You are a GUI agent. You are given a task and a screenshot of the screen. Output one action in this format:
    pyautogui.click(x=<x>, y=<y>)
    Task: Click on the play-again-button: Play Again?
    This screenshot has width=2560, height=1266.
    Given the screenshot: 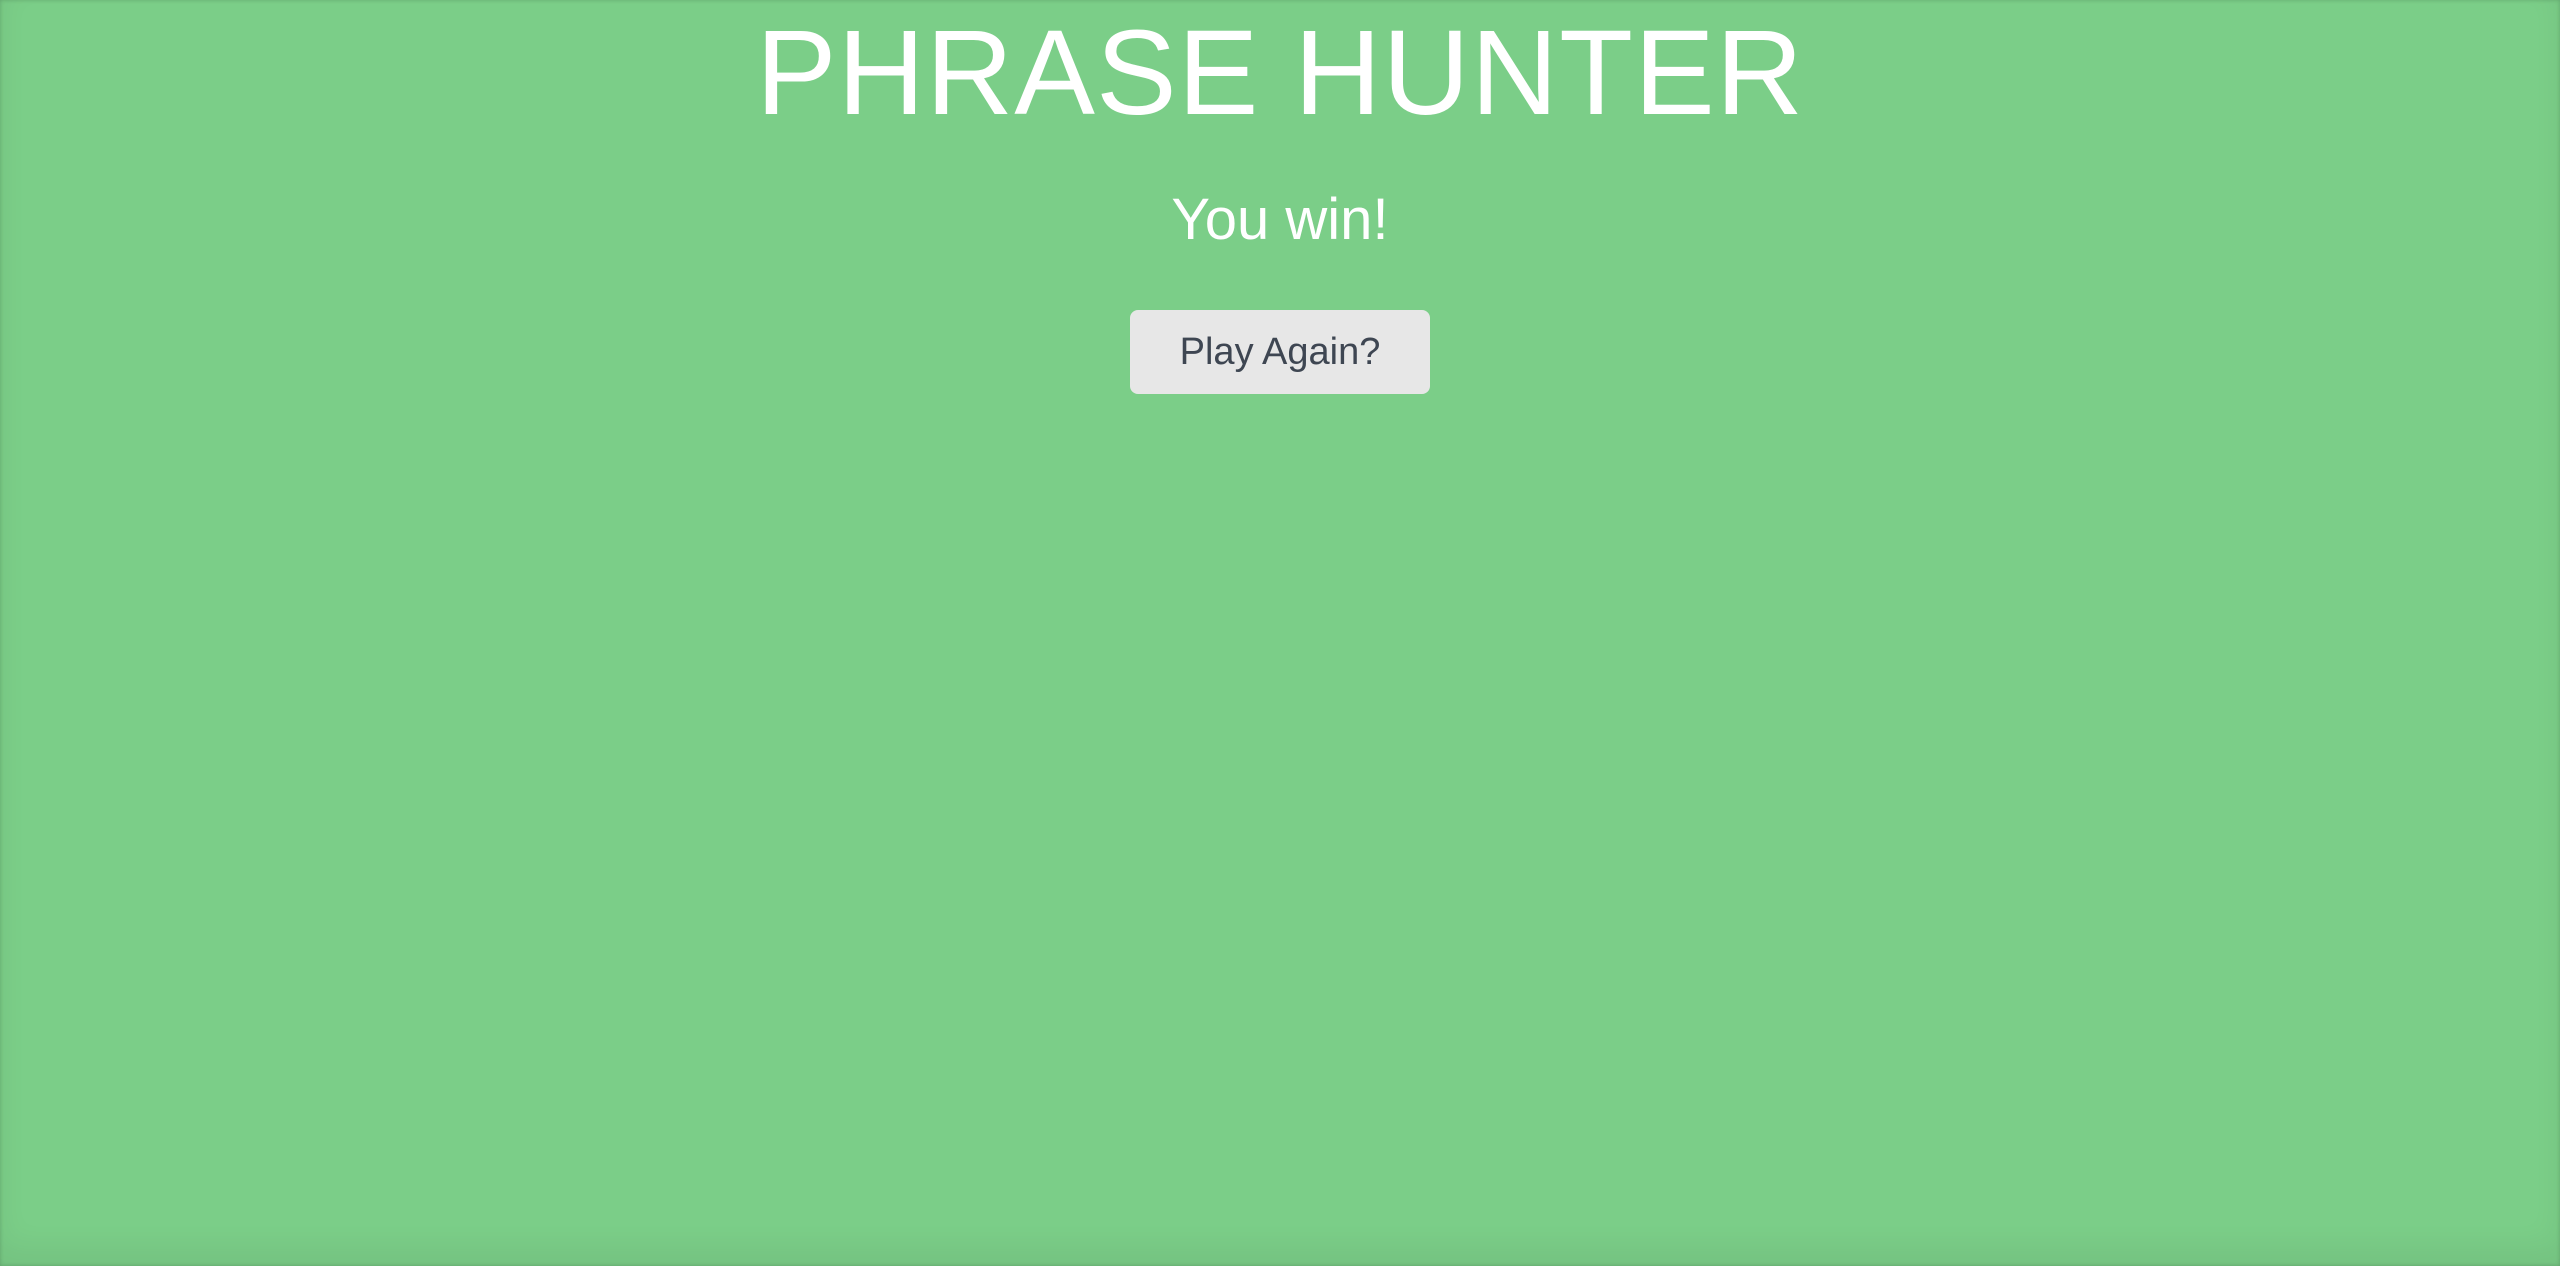 What is the action you would take?
    pyautogui.click(x=1280, y=352)
    